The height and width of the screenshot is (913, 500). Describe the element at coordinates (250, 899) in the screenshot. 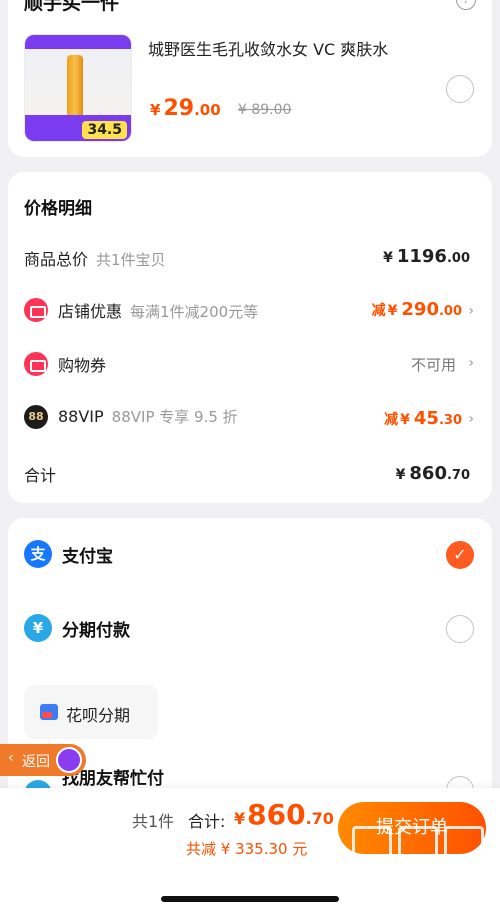

I see `home-indicator` at that location.